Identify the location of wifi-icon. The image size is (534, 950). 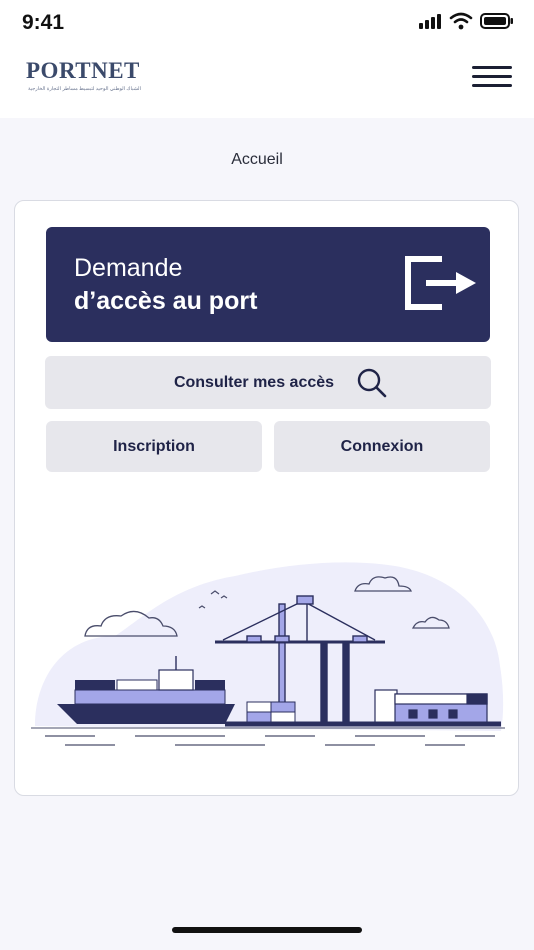
(461, 21).